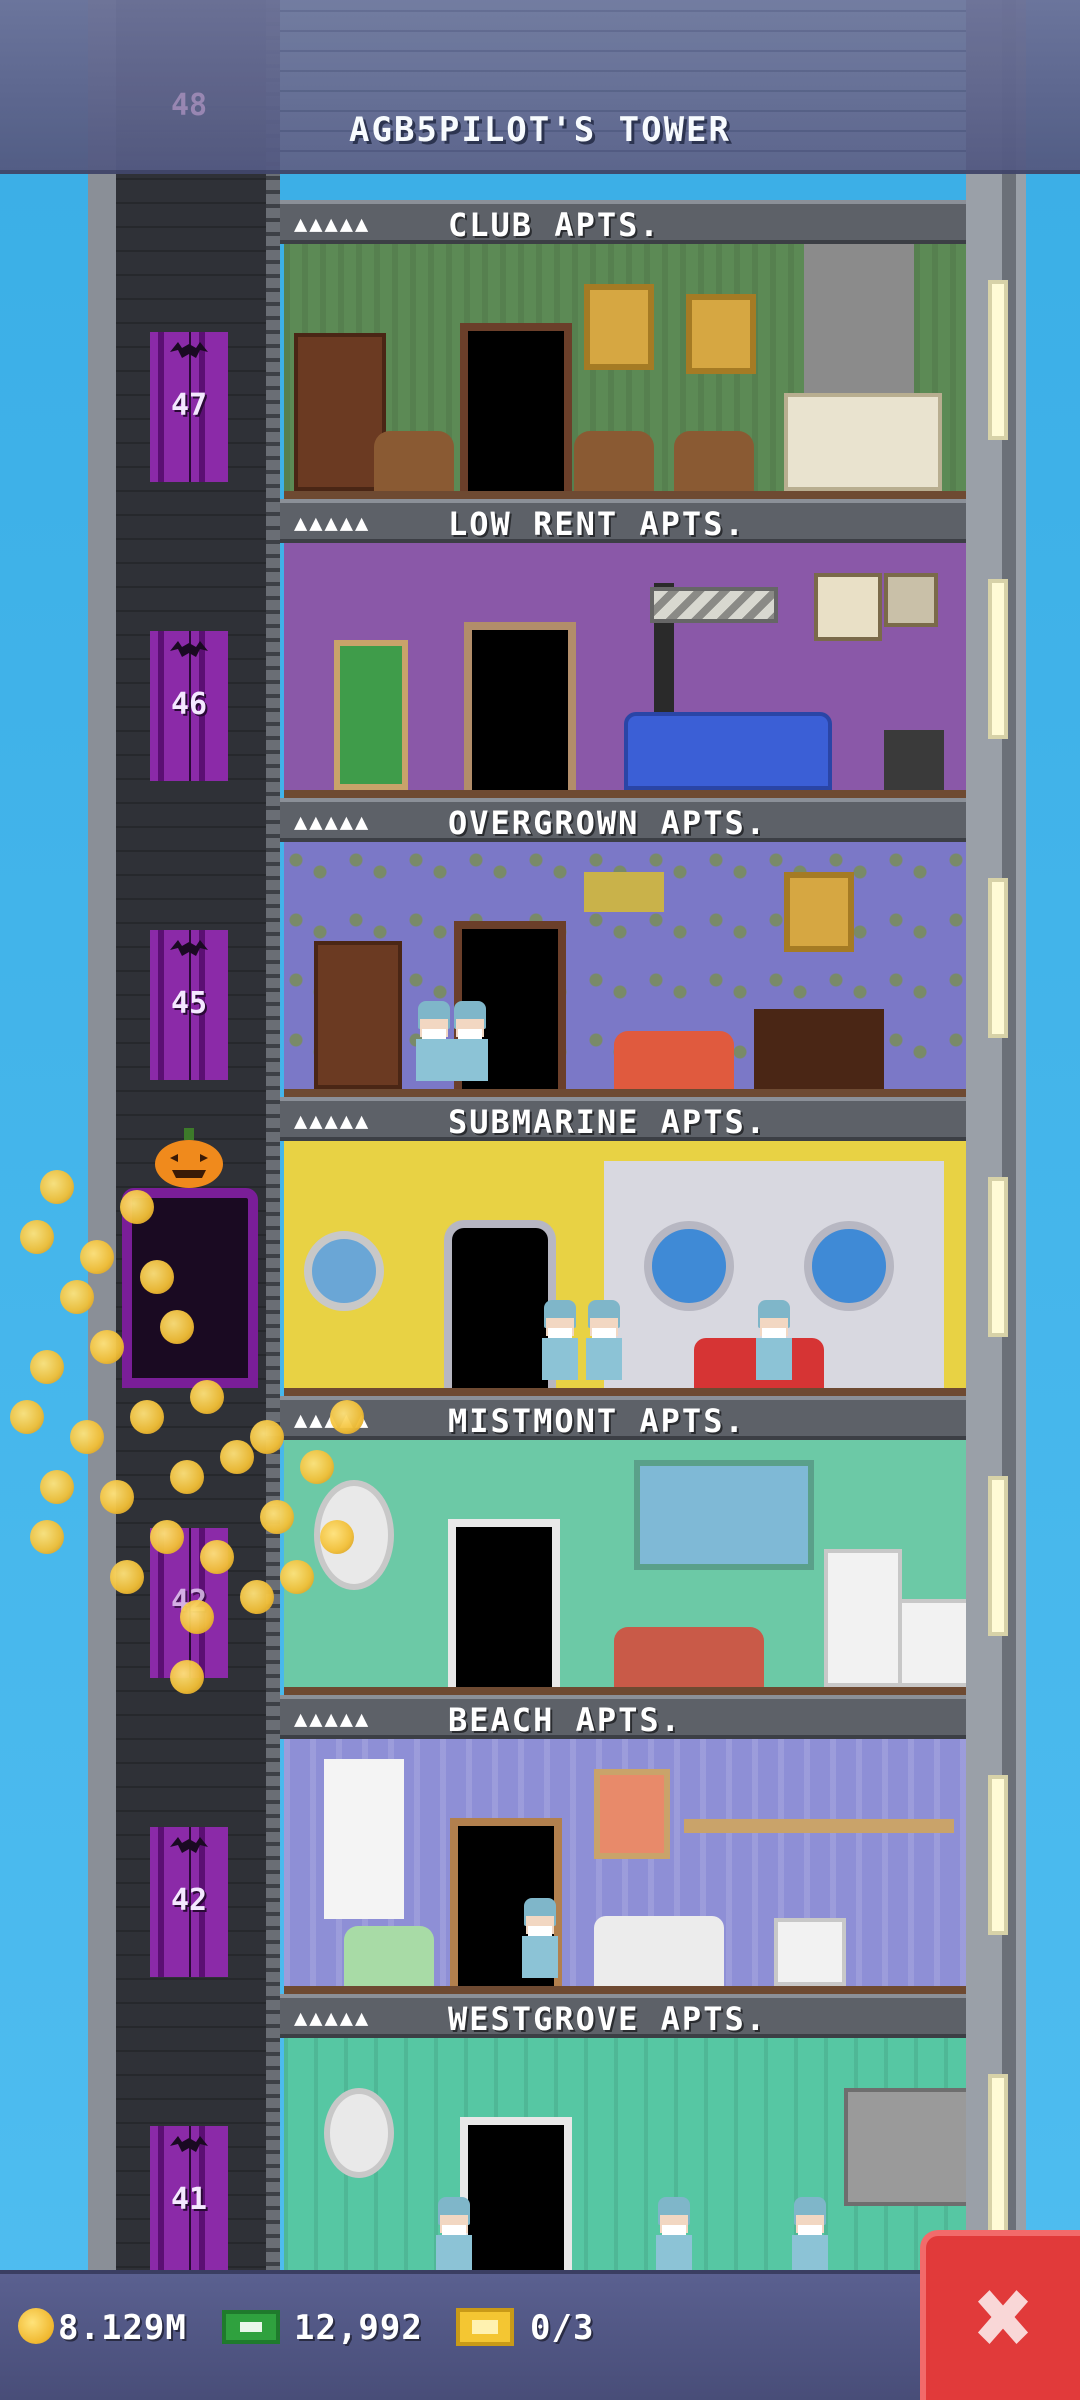 This screenshot has width=1080, height=2400. Describe the element at coordinates (623, 820) in the screenshot. I see `floor-header: ▲▲▲▲▲ OVERGROWN APTS.` at that location.